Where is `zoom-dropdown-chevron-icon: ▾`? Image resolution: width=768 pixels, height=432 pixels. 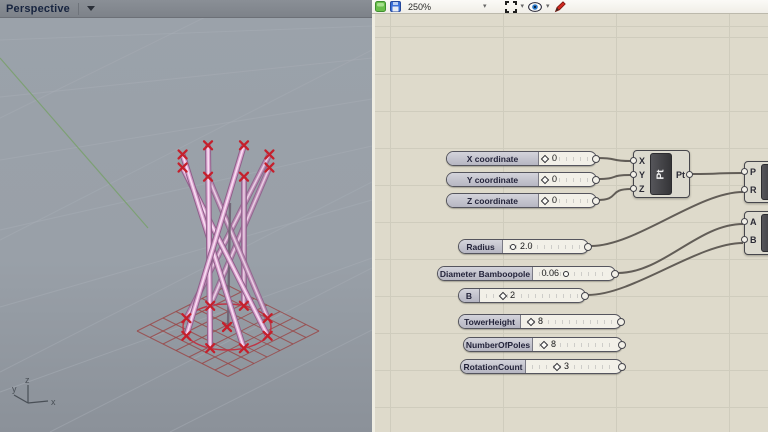
zoom-dropdown-chevron-icon: ▾ is located at coordinates (485, 6).